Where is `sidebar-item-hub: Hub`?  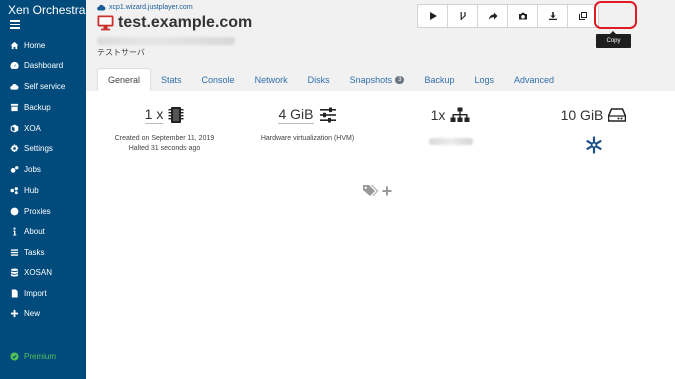
sidebar-item-hub: Hub is located at coordinates (24, 190).